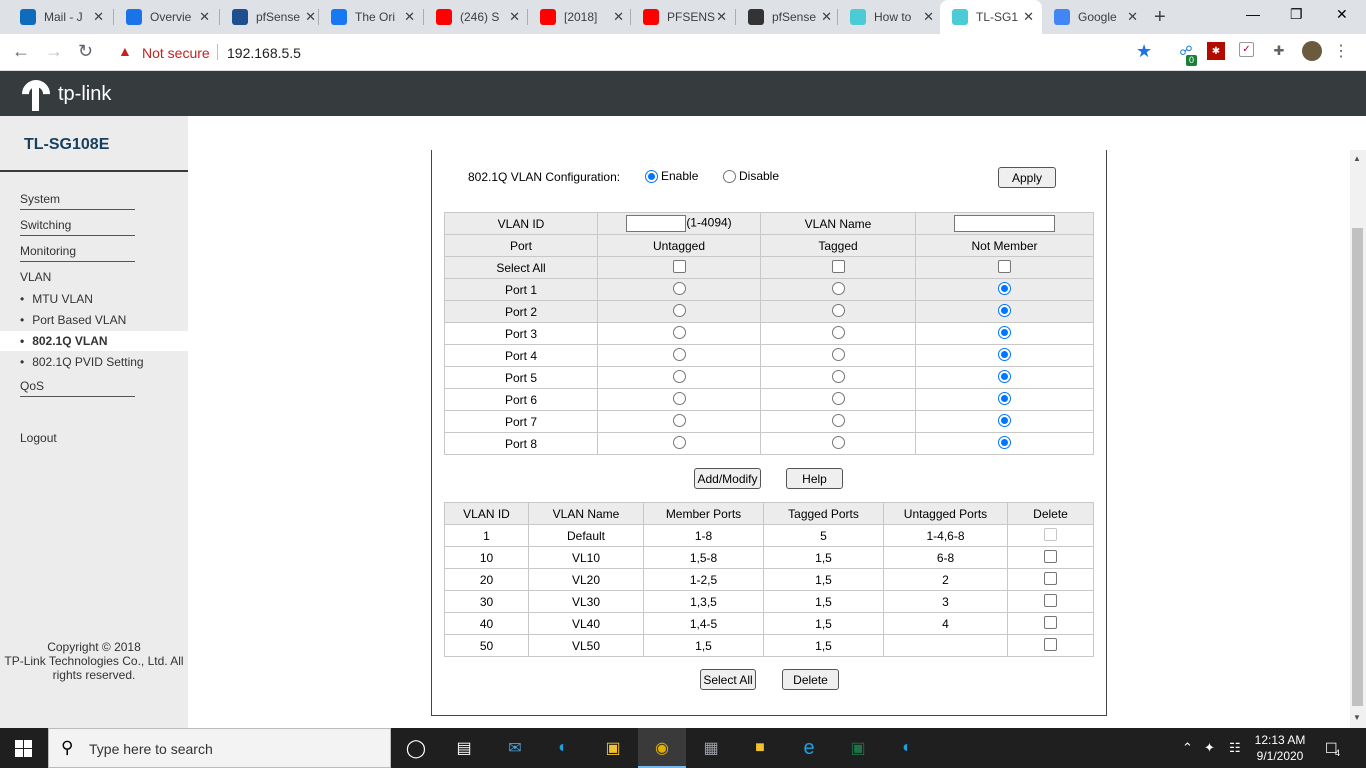 This screenshot has height=768, width=1366. I want to click on delete-button: Delete, so click(810, 679).